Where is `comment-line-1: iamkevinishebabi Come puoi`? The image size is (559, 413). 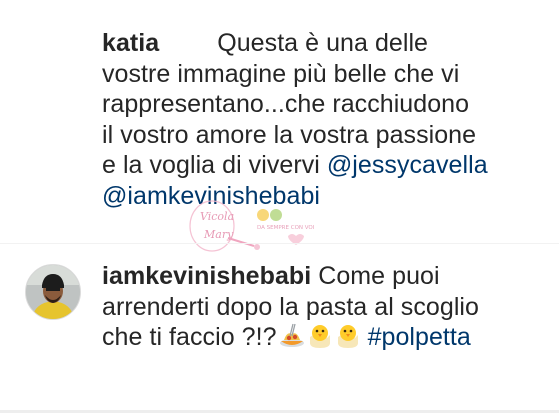
comment-line-1: iamkevinishebabi Come puoi is located at coordinates (290, 276).